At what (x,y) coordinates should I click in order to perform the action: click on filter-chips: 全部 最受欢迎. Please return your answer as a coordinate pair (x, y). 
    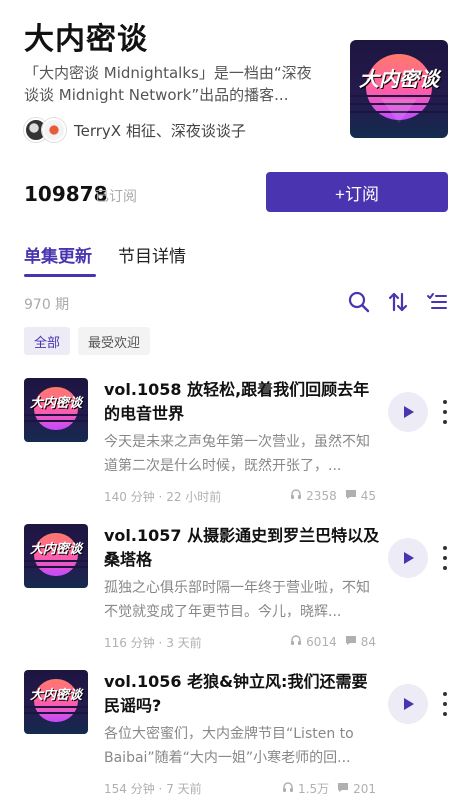
    Looking at the image, I should click on (87, 341).